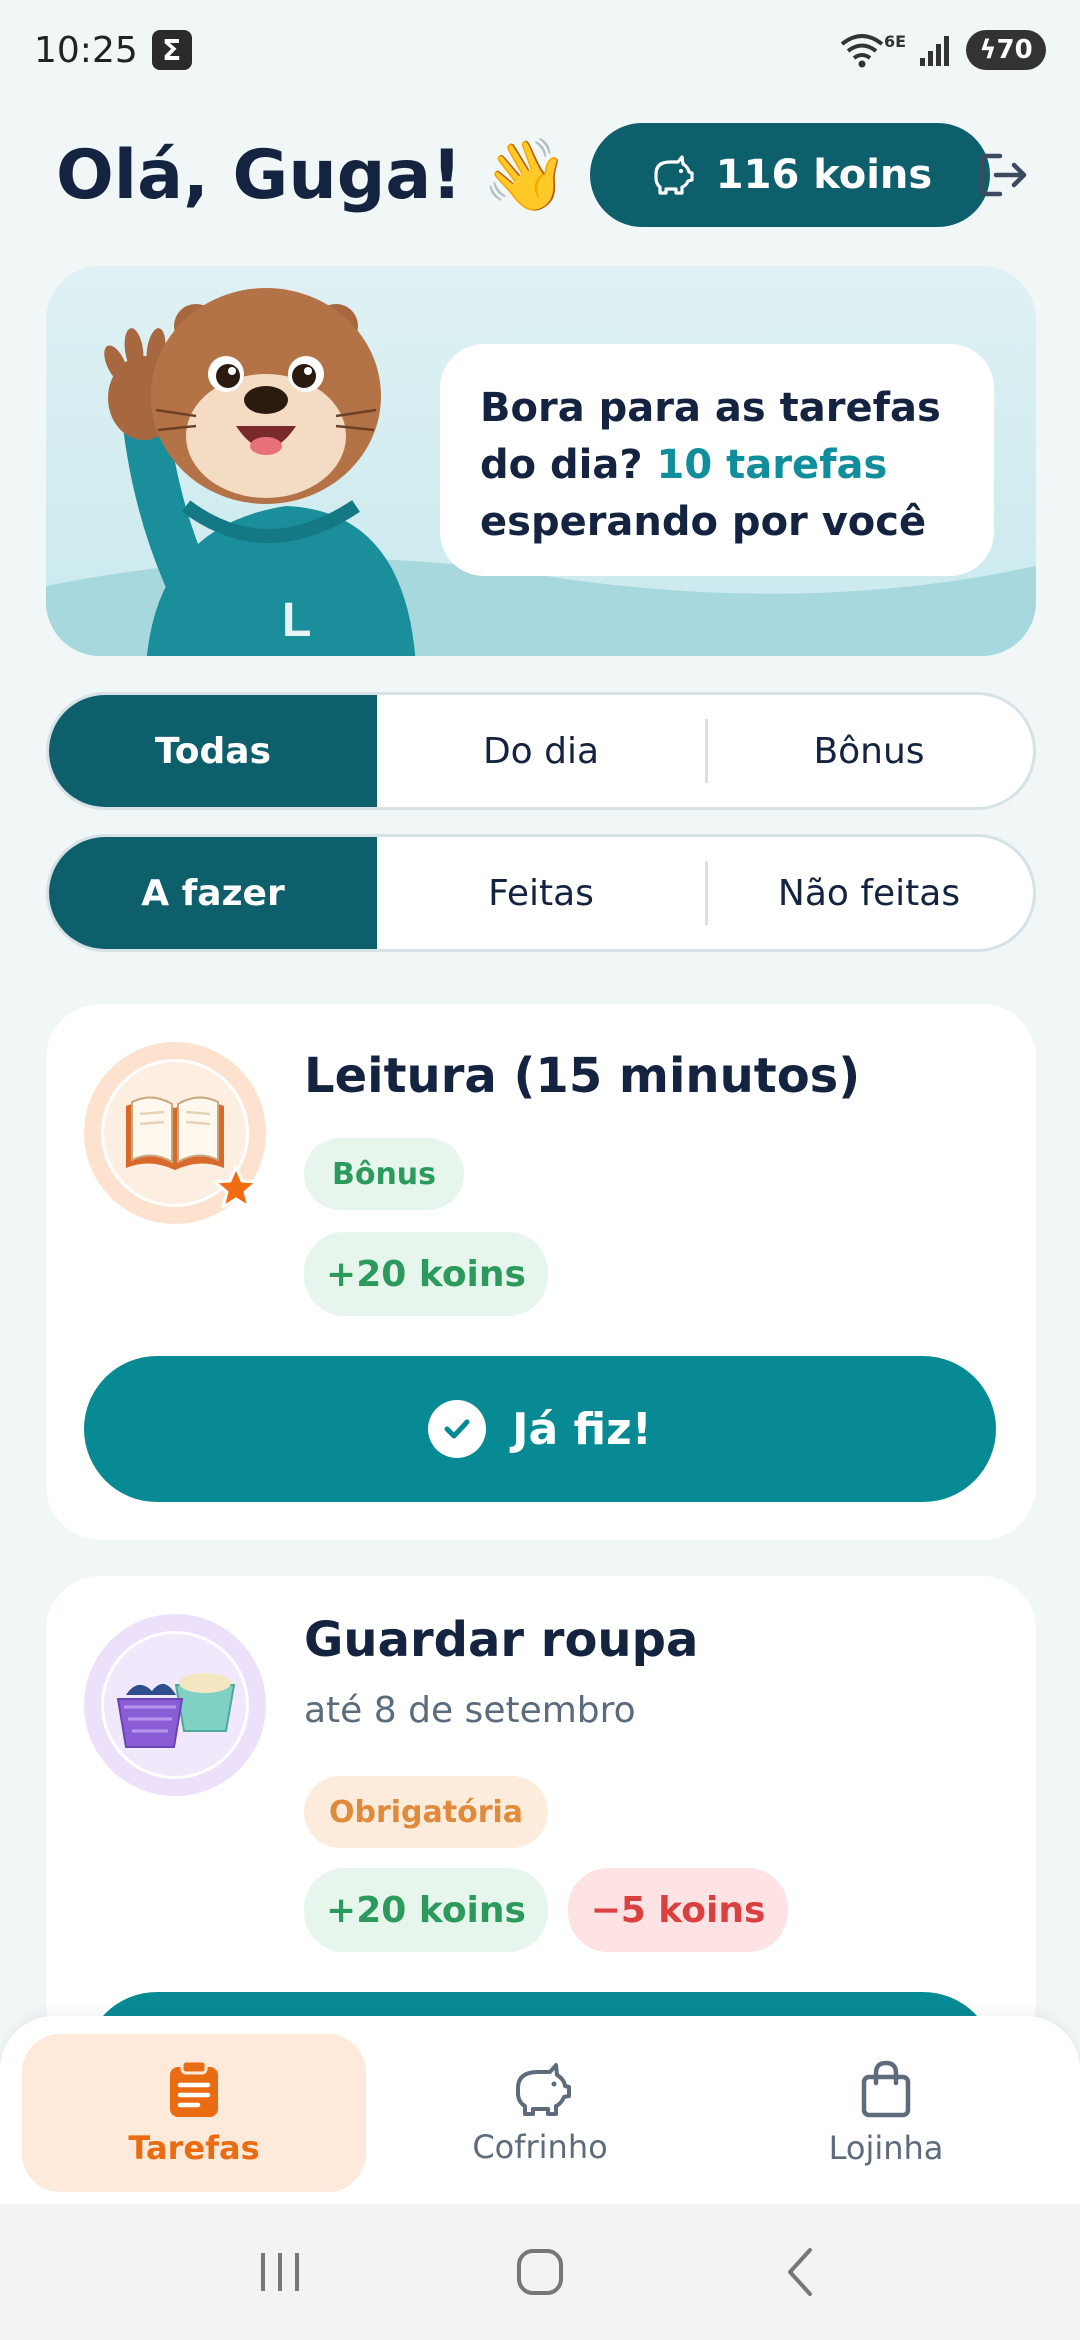 This screenshot has height=2340, width=1080. What do you see at coordinates (426, 1812) in the screenshot?
I see `mandatory-tag: Obrigatória` at bounding box center [426, 1812].